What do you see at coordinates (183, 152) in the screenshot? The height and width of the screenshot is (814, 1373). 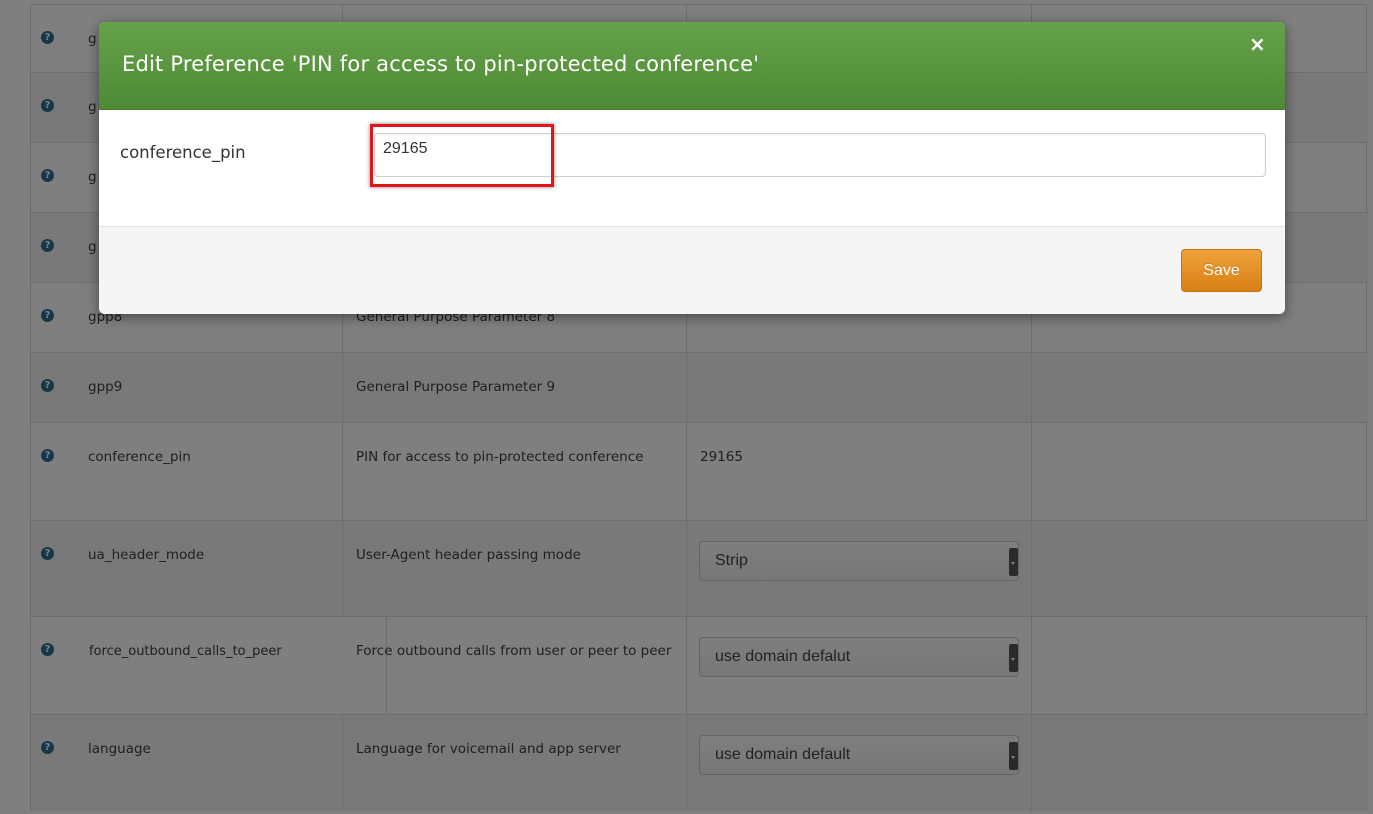 I see `conference-pin-label: conference_pin` at bounding box center [183, 152].